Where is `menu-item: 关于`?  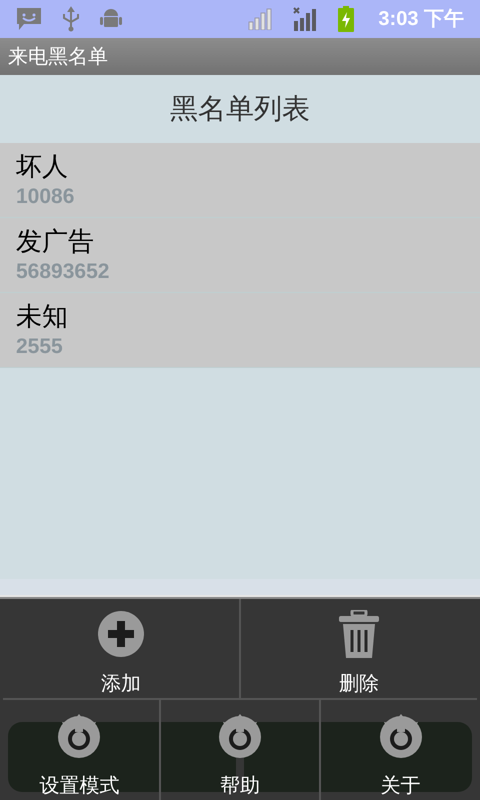 menu-item: 关于 is located at coordinates (399, 750).